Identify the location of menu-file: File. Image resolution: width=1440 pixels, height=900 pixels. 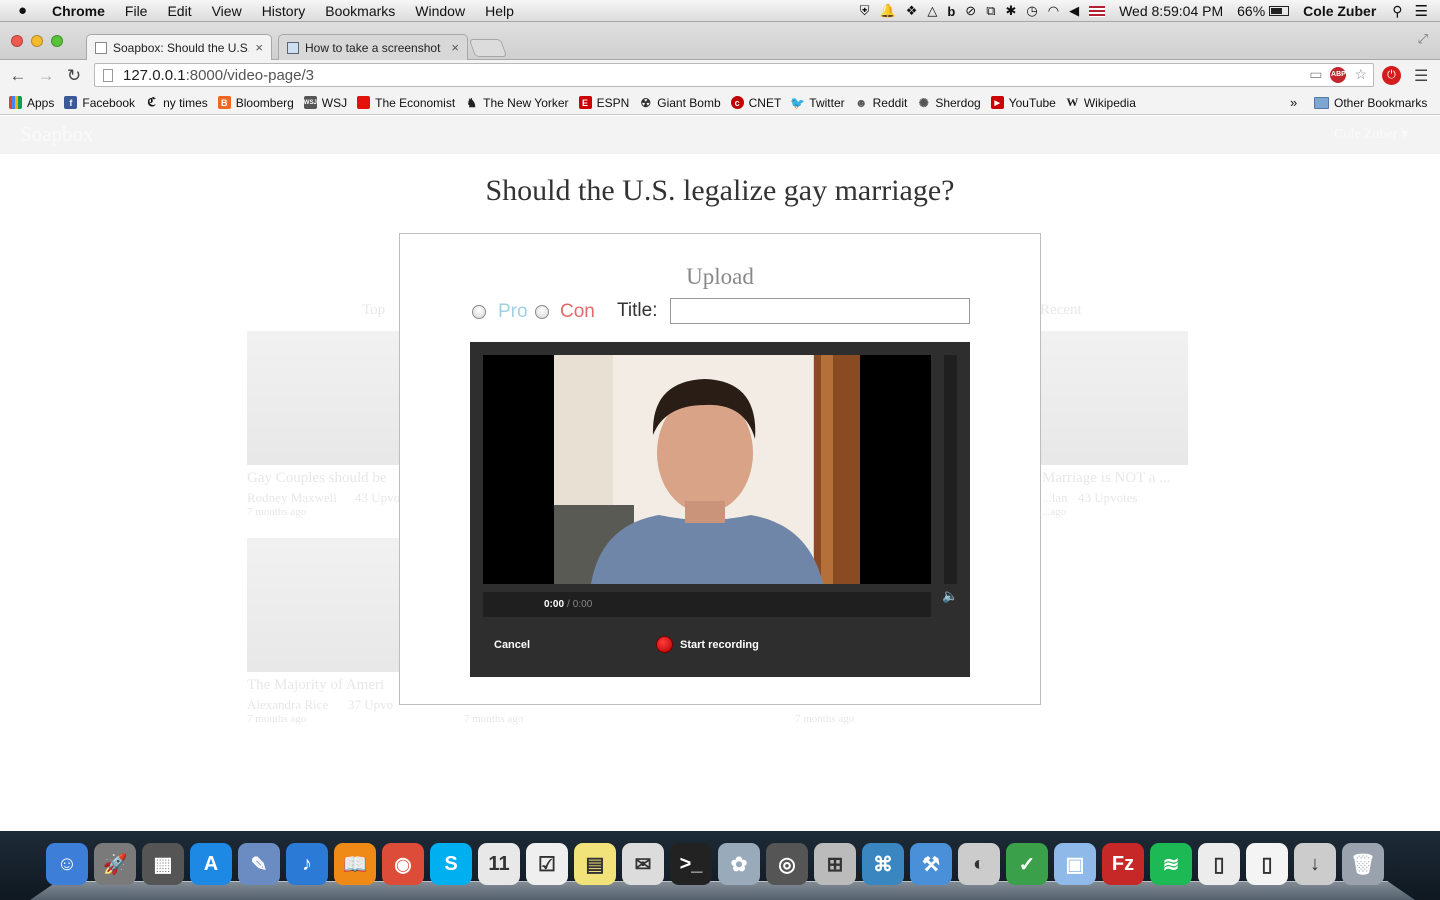
(136, 11).